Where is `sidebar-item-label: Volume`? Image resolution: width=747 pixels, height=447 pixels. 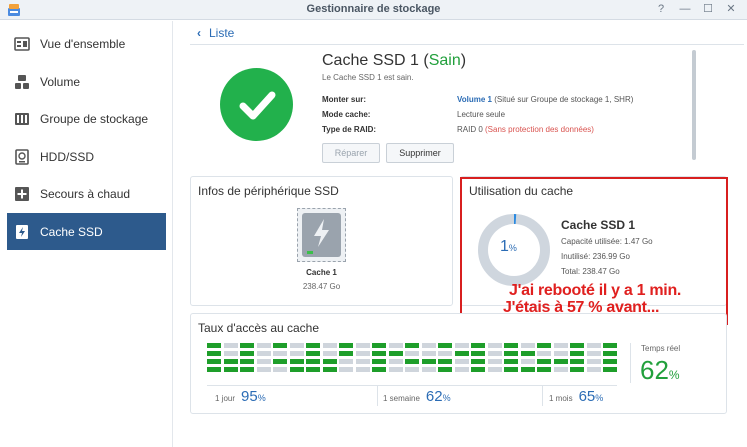
sidebar-item-label: Volume is located at coordinates (60, 81).